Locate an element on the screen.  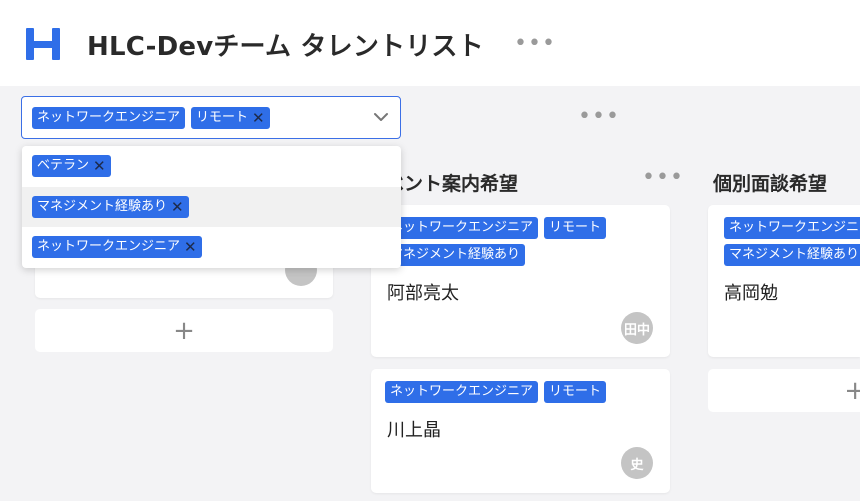
tag: マネジメント経験あり ✕ is located at coordinates (110, 207).